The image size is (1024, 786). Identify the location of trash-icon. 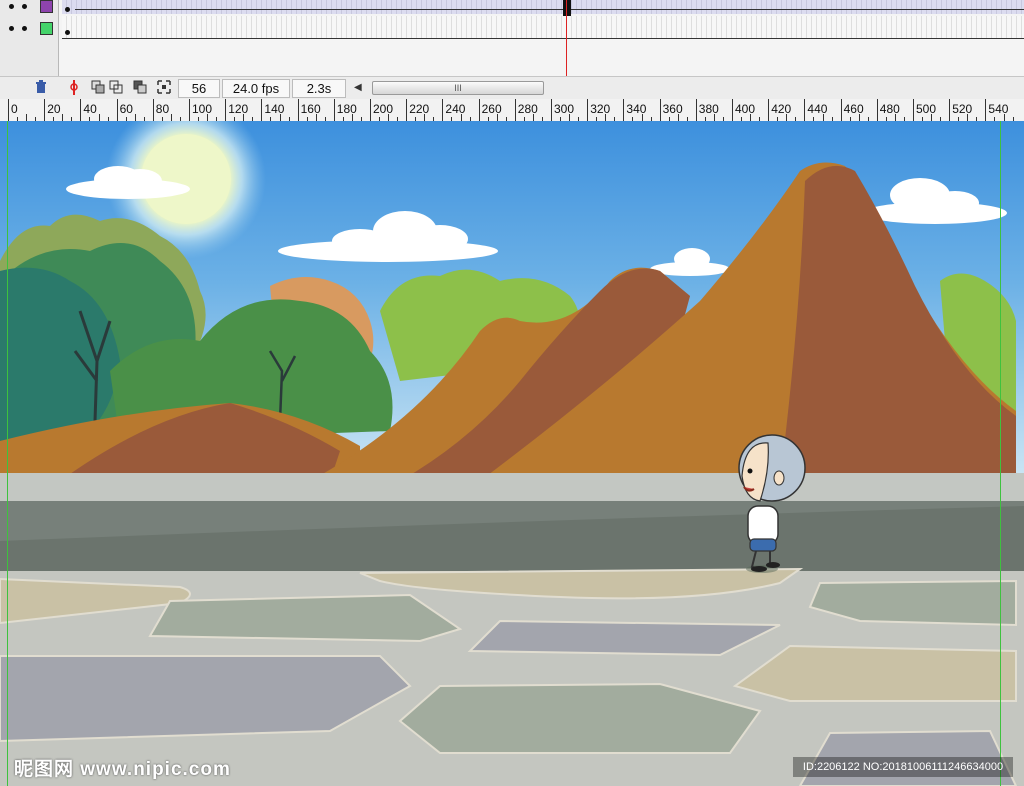
(40, 87).